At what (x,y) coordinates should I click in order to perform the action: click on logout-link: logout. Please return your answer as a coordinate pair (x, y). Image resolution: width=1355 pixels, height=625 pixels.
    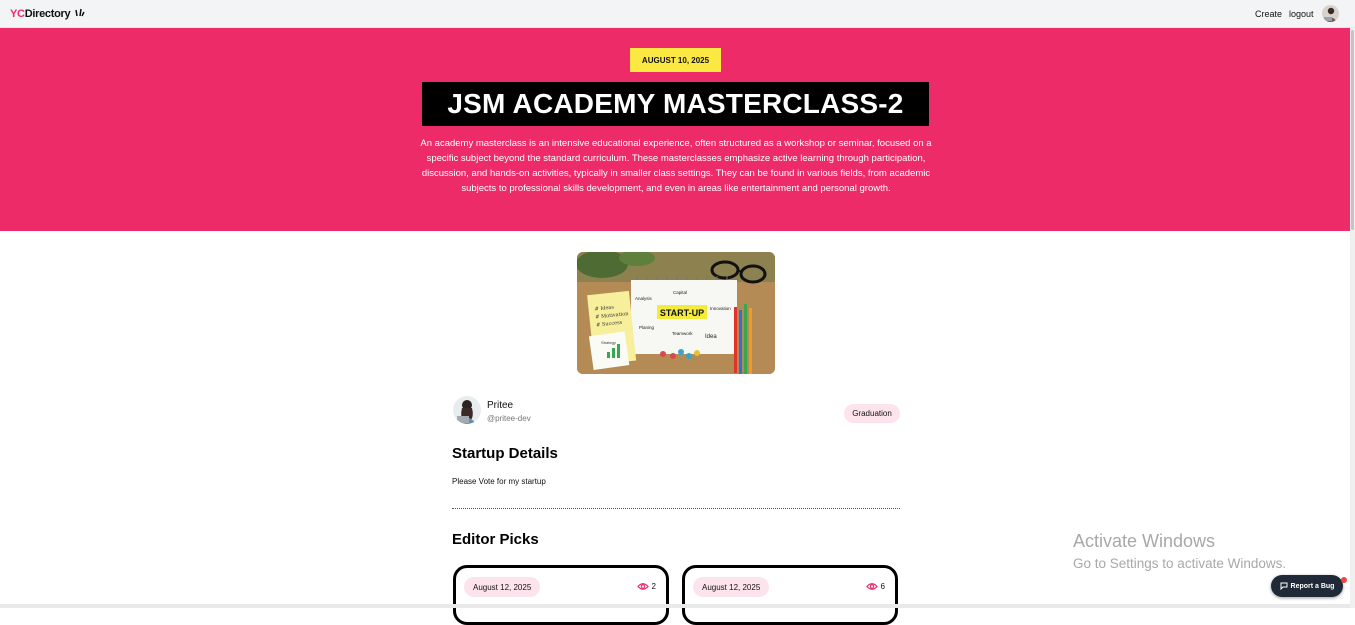
    Looking at the image, I should click on (1301, 14).